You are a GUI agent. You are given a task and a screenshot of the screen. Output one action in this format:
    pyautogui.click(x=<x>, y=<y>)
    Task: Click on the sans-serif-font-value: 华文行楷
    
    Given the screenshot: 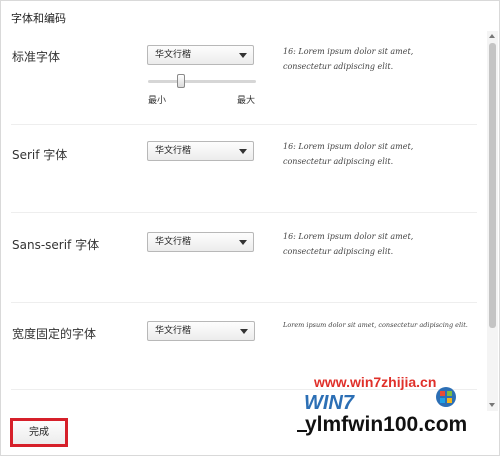 What is the action you would take?
    pyautogui.click(x=173, y=242)
    